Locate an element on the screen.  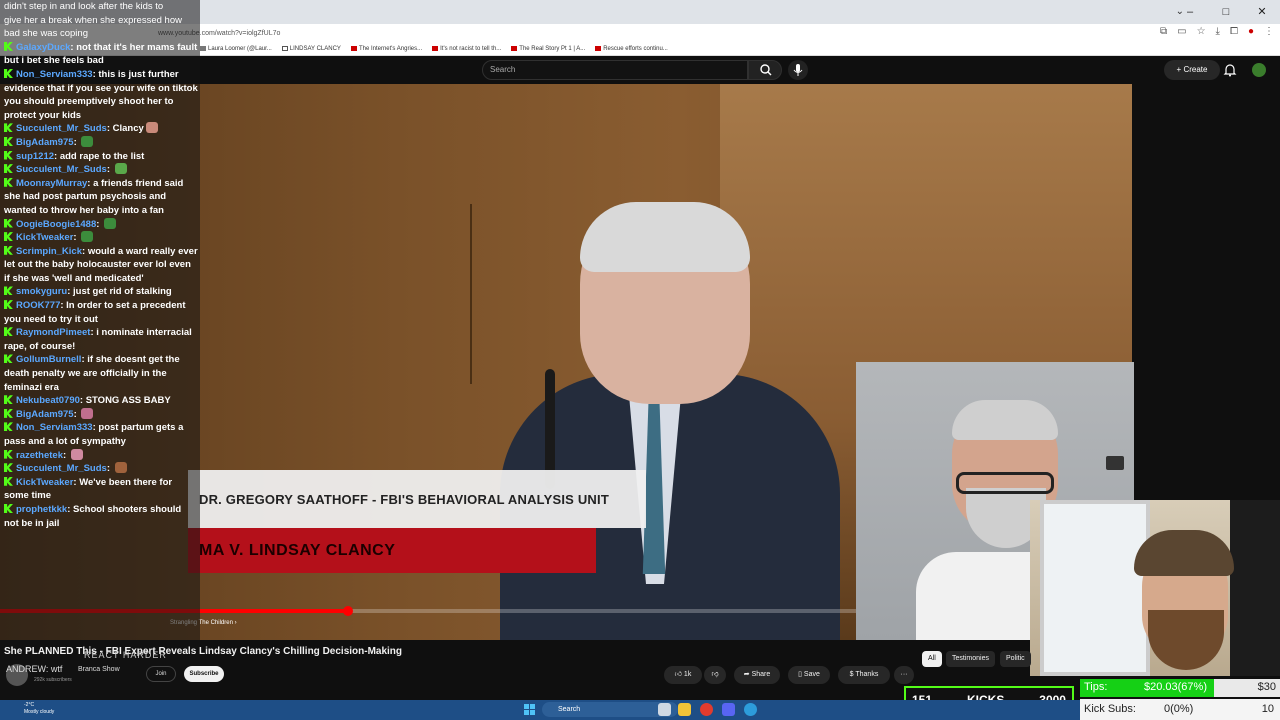
create-button: + Create is located at coordinates (1192, 70).